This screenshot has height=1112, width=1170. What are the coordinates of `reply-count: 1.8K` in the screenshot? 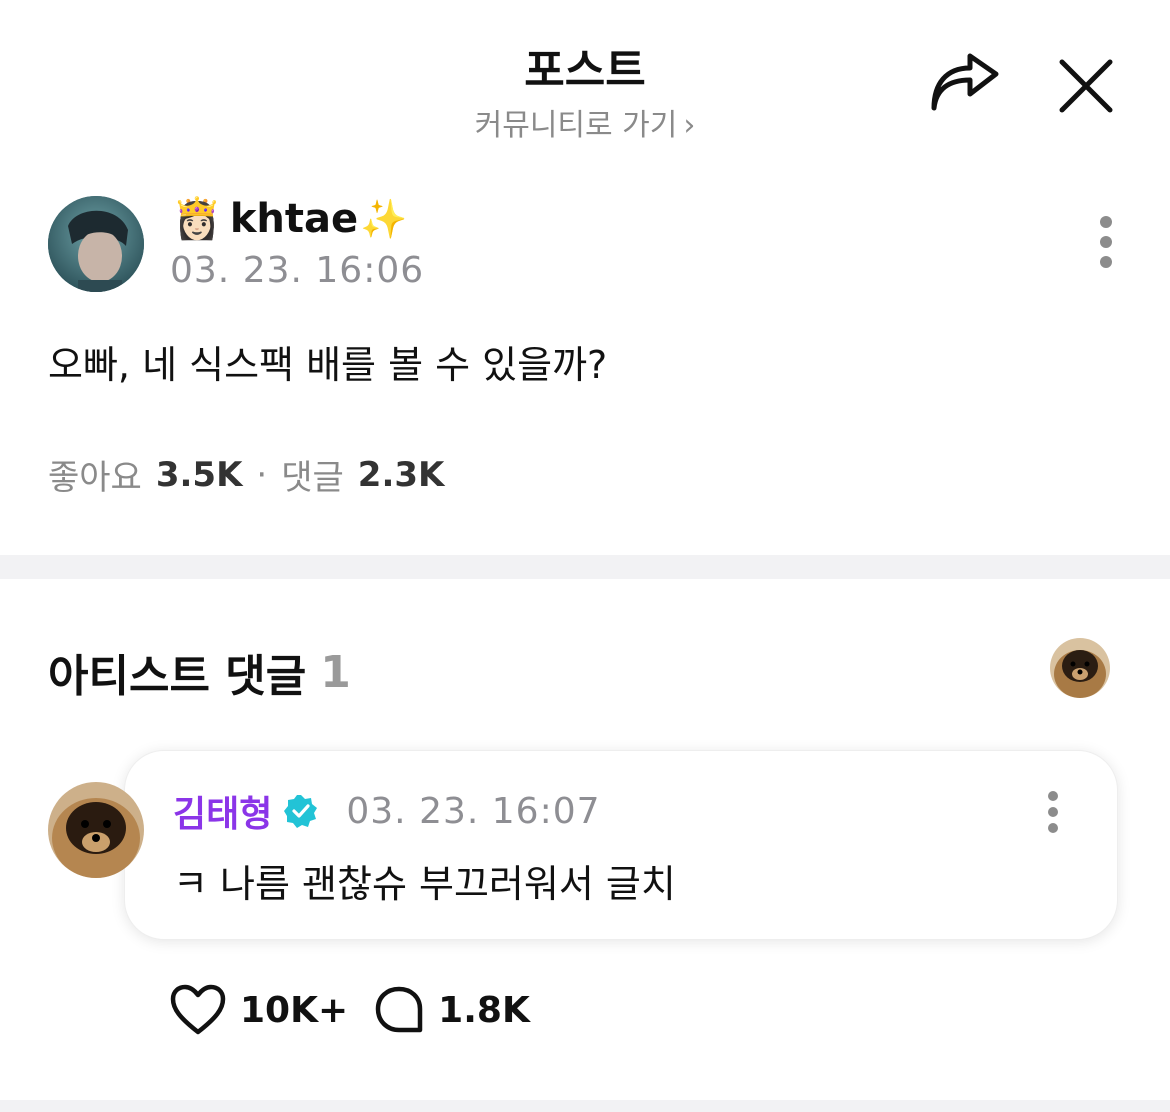 It's located at (484, 1010).